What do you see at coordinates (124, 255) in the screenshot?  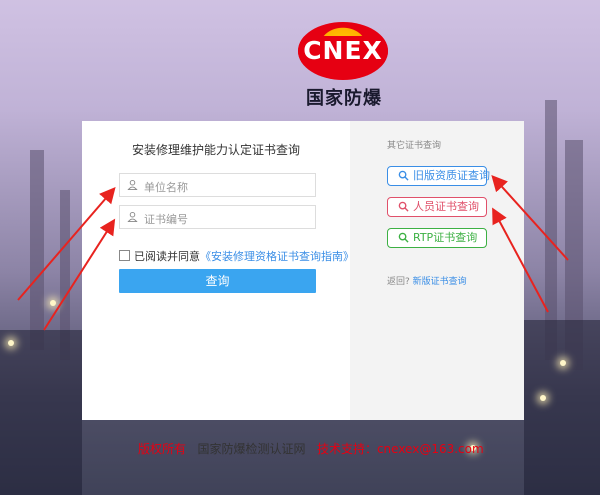 I see `agree-checkbox` at bounding box center [124, 255].